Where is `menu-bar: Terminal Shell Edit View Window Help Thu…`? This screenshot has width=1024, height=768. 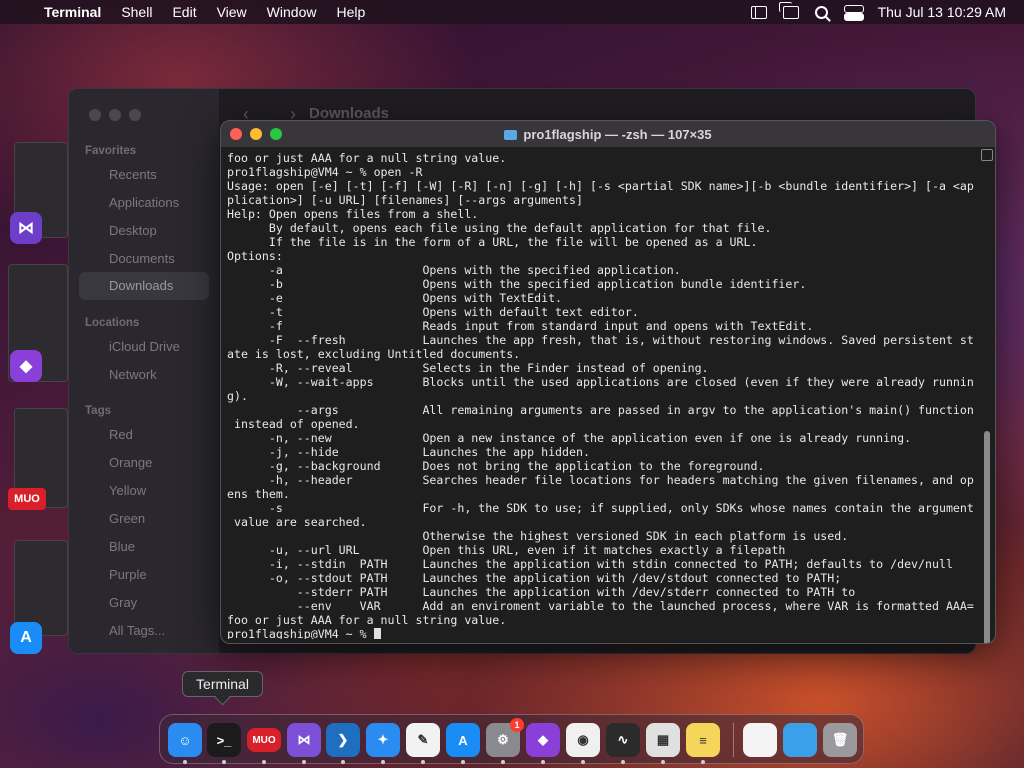
menu-bar: Terminal Shell Edit View Window Help Thu… is located at coordinates (512, 12).